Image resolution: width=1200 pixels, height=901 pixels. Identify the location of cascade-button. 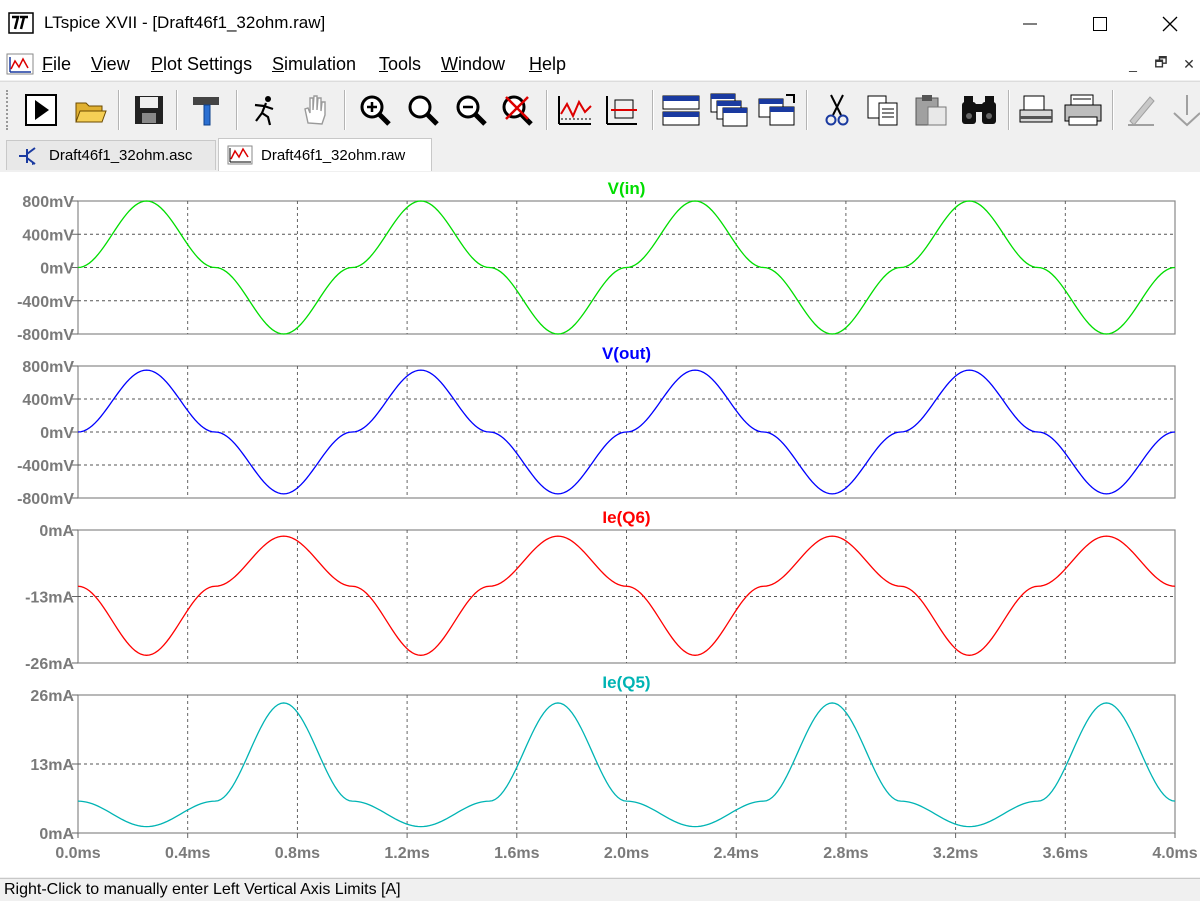
(729, 110).